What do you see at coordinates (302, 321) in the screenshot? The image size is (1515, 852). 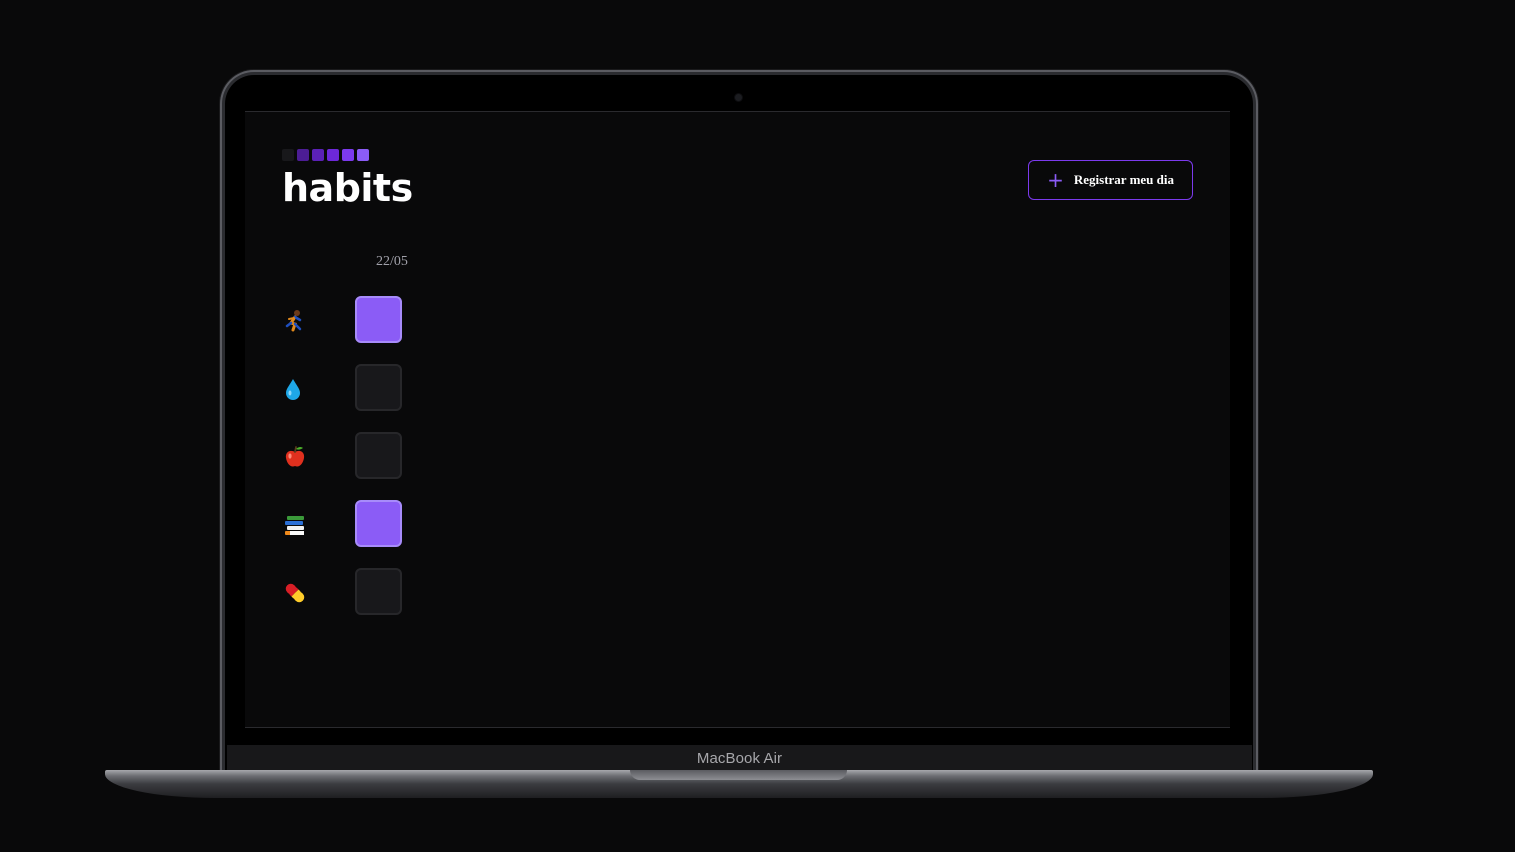 I see `runner-icon` at bounding box center [302, 321].